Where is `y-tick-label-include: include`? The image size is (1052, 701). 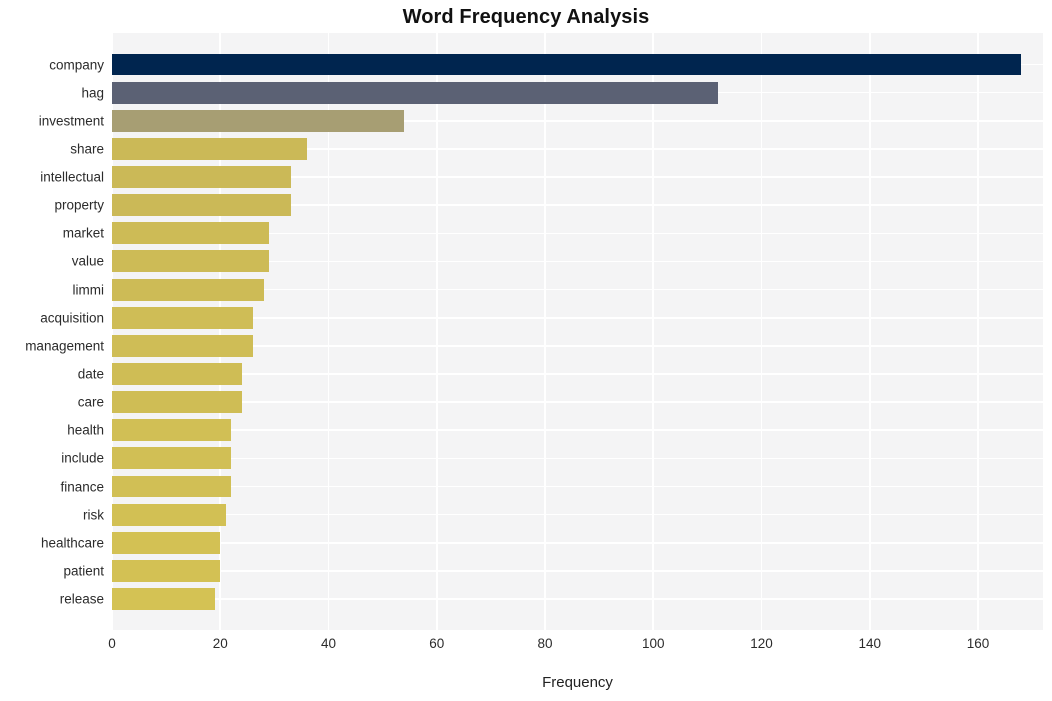
y-tick-label-include: include is located at coordinates (82, 458).